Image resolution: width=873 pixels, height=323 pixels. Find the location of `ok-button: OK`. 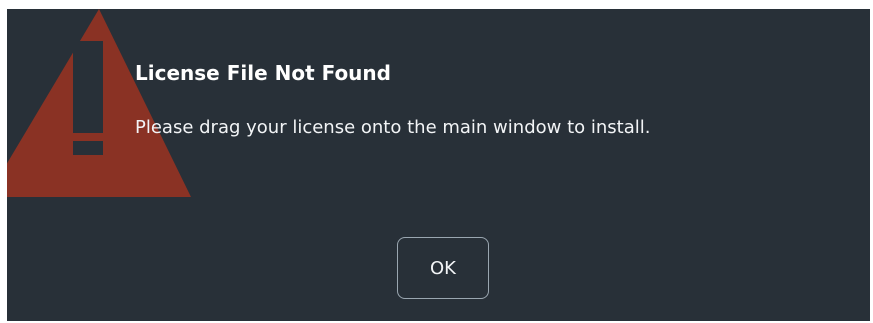

ok-button: OK is located at coordinates (443, 268).